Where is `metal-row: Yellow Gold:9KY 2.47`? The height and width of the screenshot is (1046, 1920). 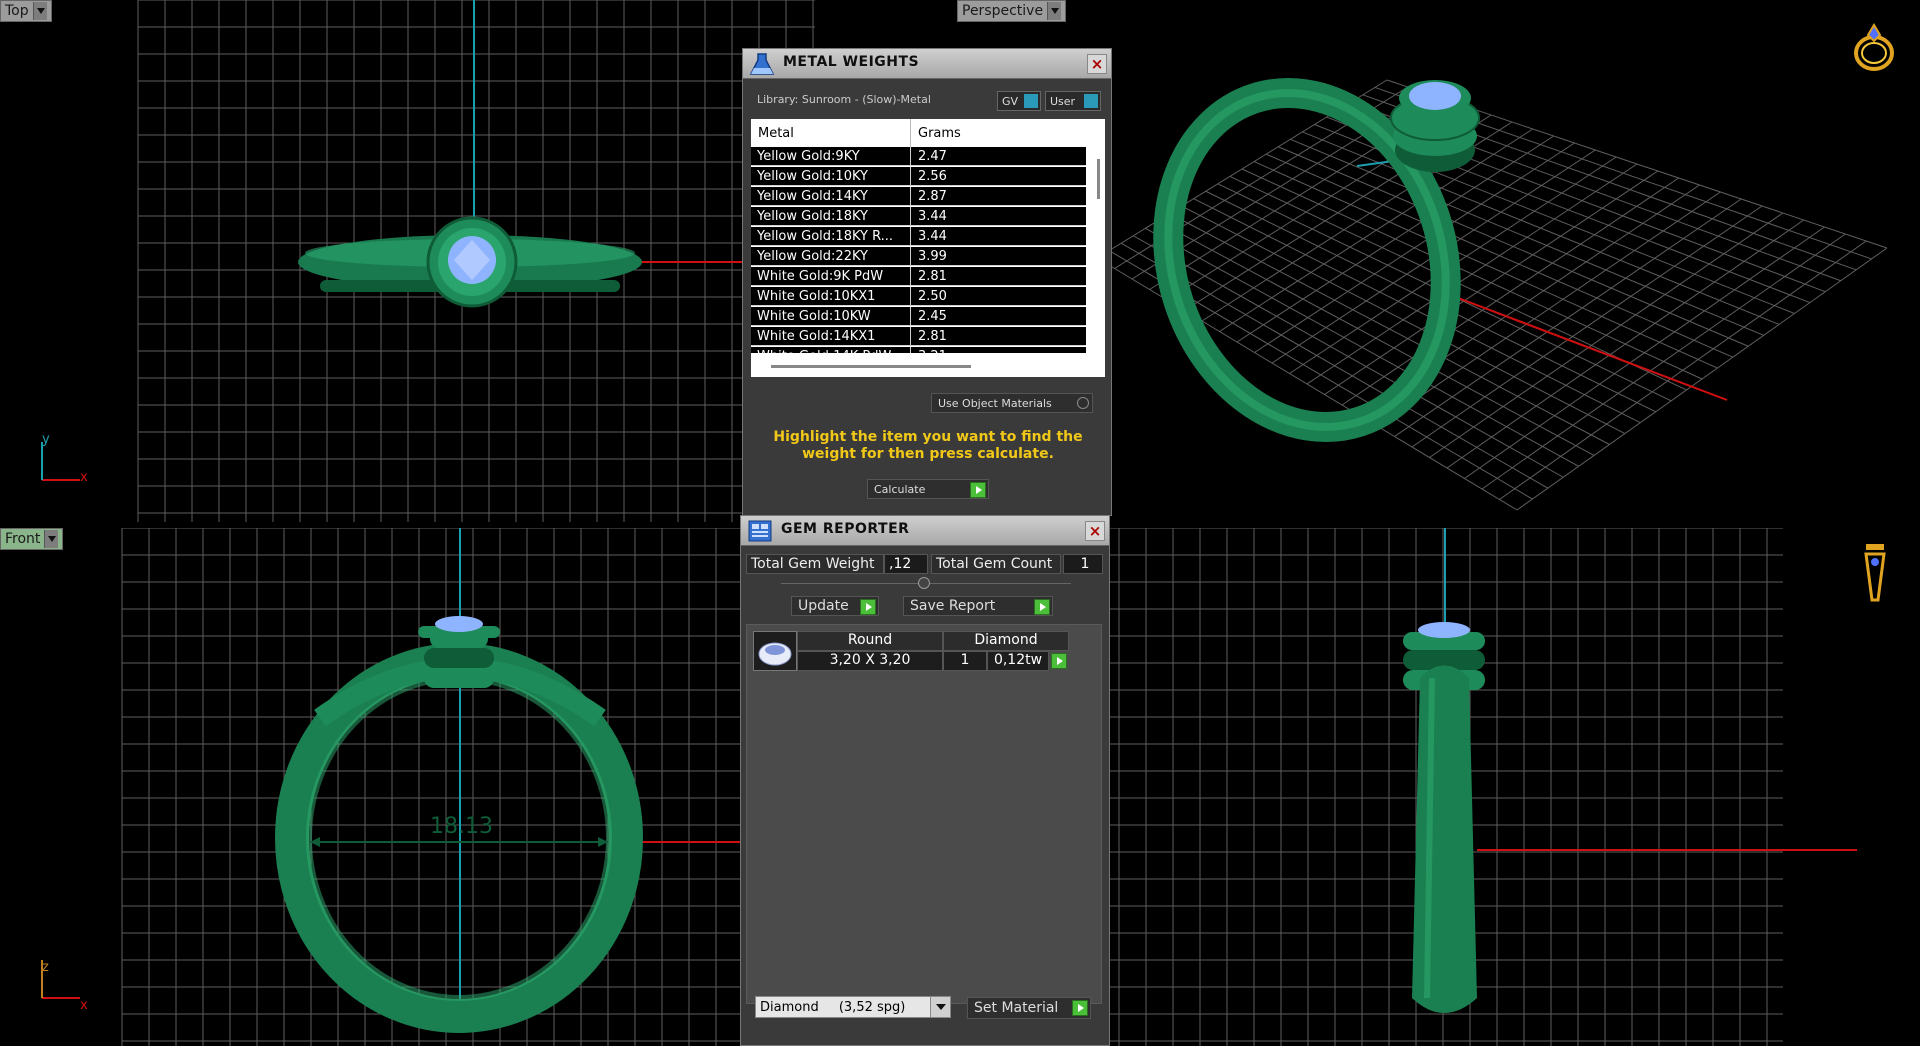
metal-row: Yellow Gold:9KY 2.47 is located at coordinates (918, 156).